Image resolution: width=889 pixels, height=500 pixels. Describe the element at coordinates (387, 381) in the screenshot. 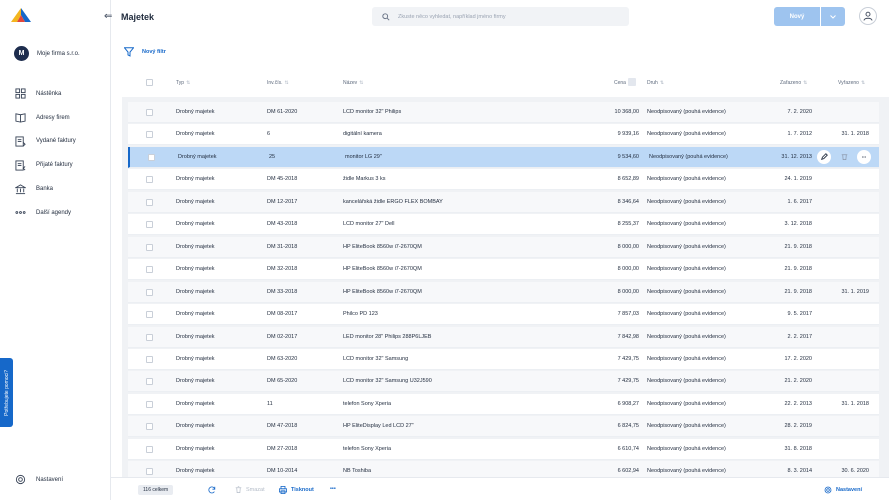

I see `cell-name: LCD monitor 32" Samsung U32J590` at that location.